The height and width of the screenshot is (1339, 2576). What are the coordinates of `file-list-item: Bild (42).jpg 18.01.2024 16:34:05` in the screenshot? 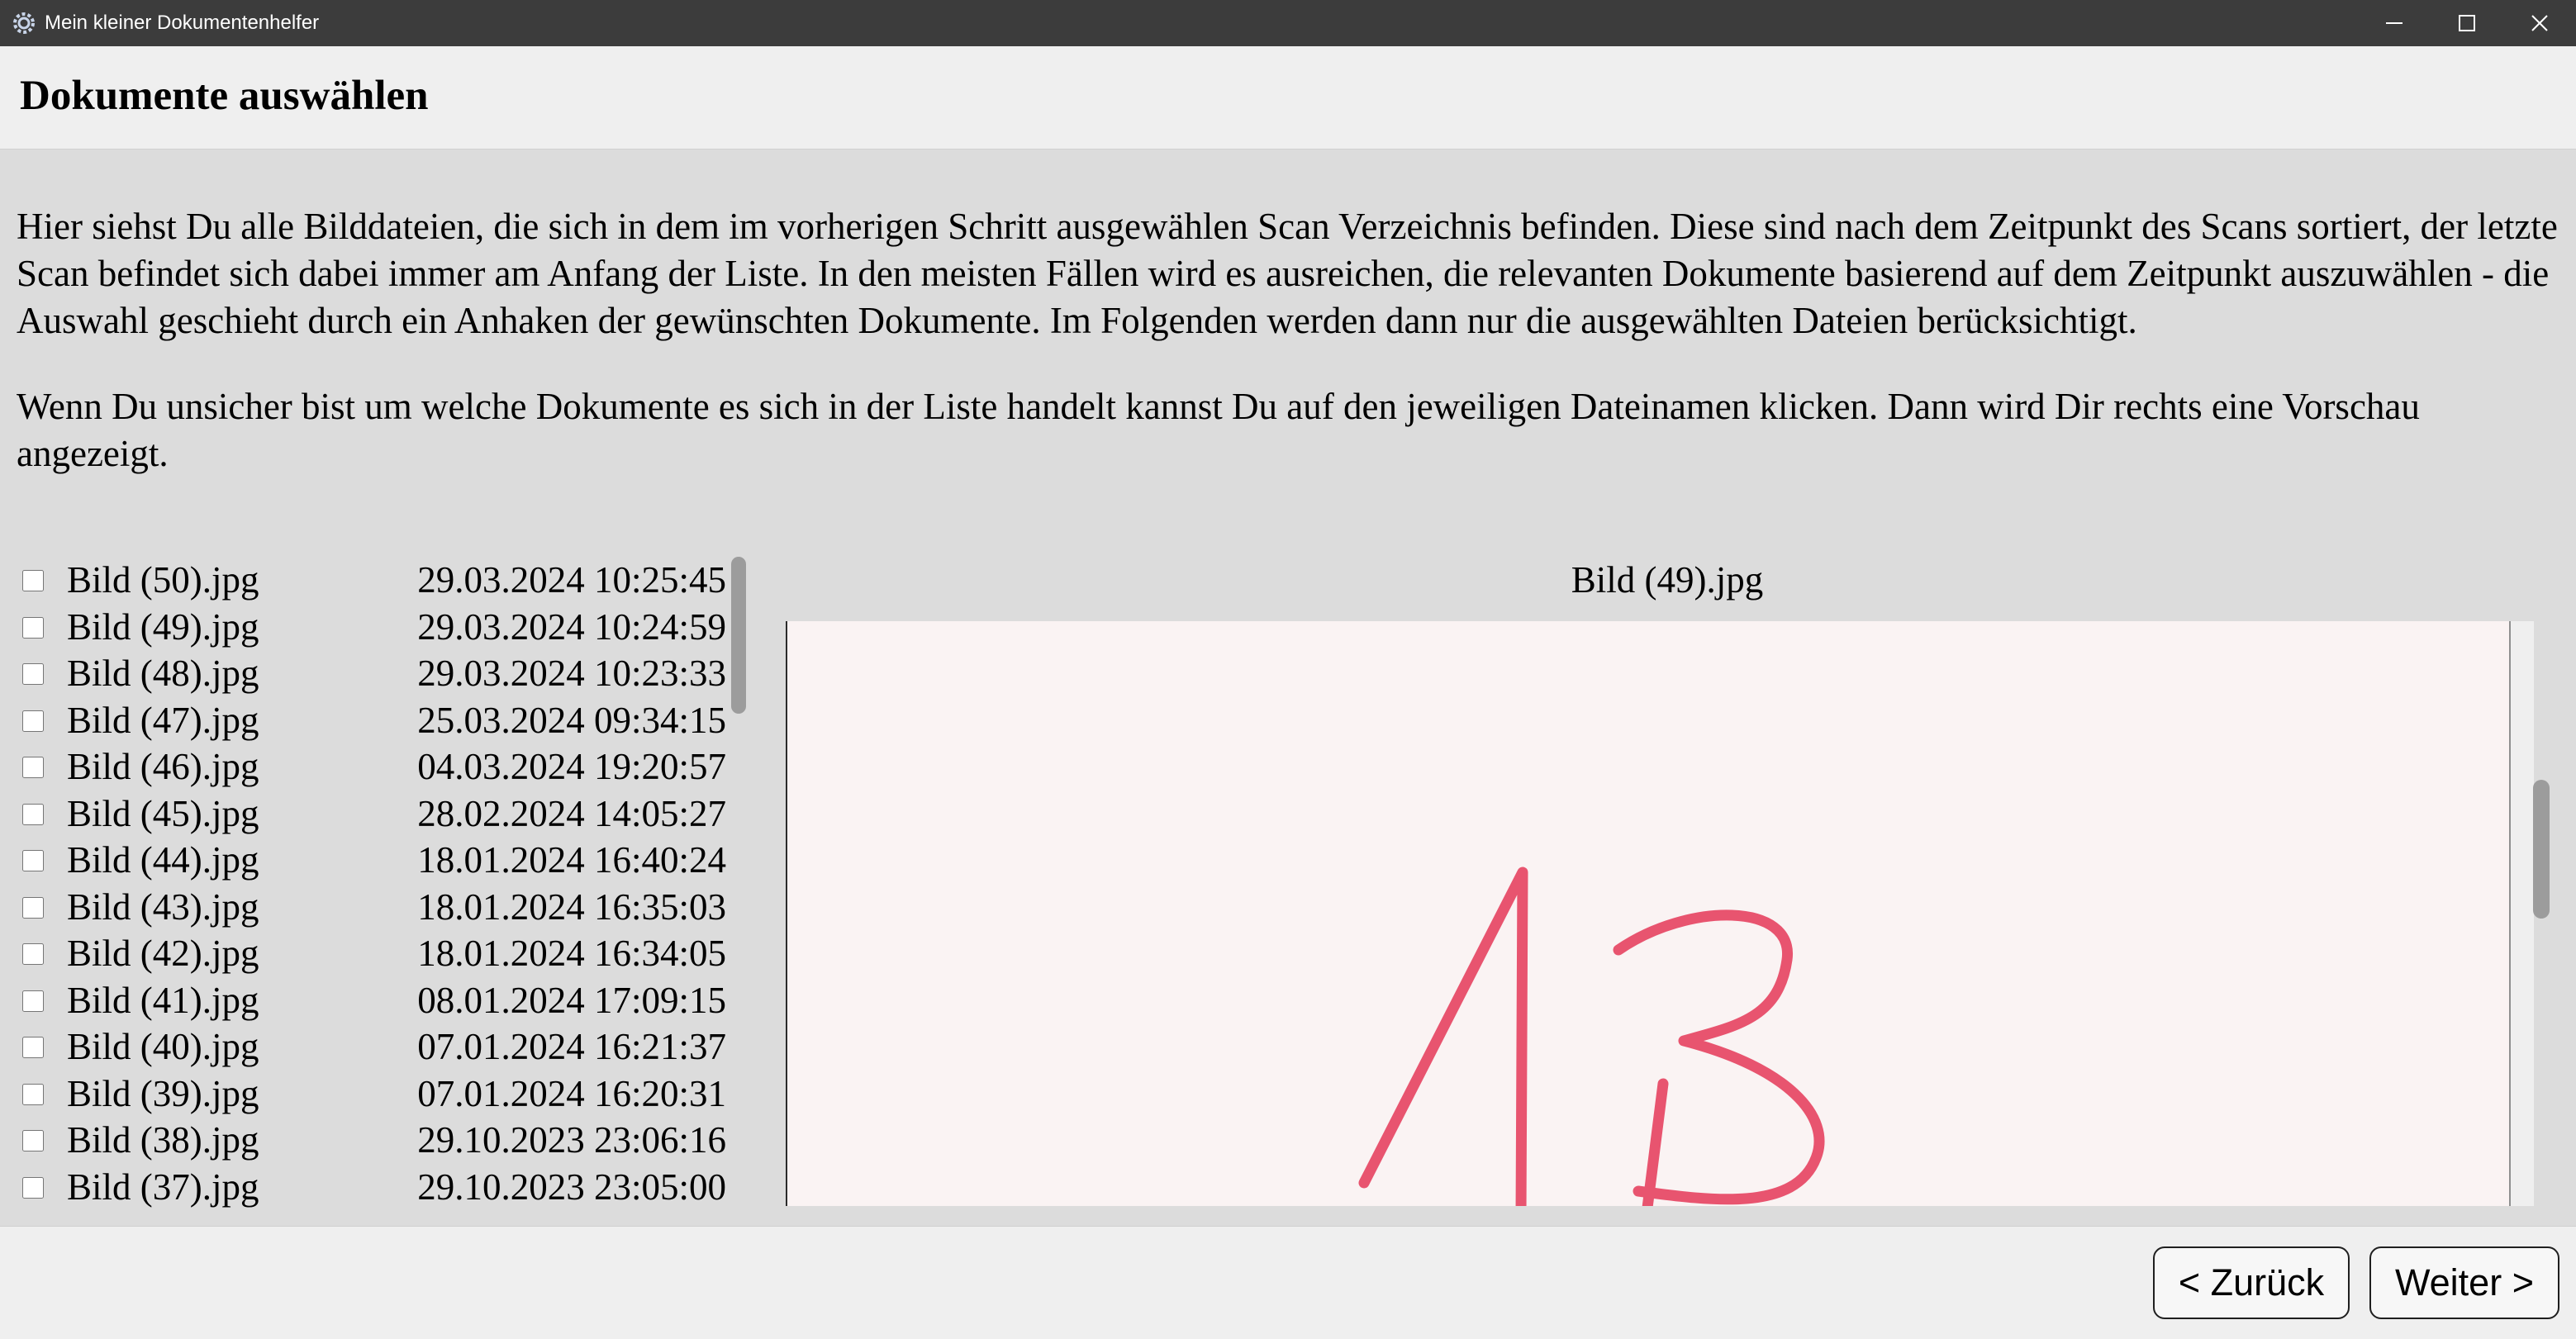 It's located at (376, 953).